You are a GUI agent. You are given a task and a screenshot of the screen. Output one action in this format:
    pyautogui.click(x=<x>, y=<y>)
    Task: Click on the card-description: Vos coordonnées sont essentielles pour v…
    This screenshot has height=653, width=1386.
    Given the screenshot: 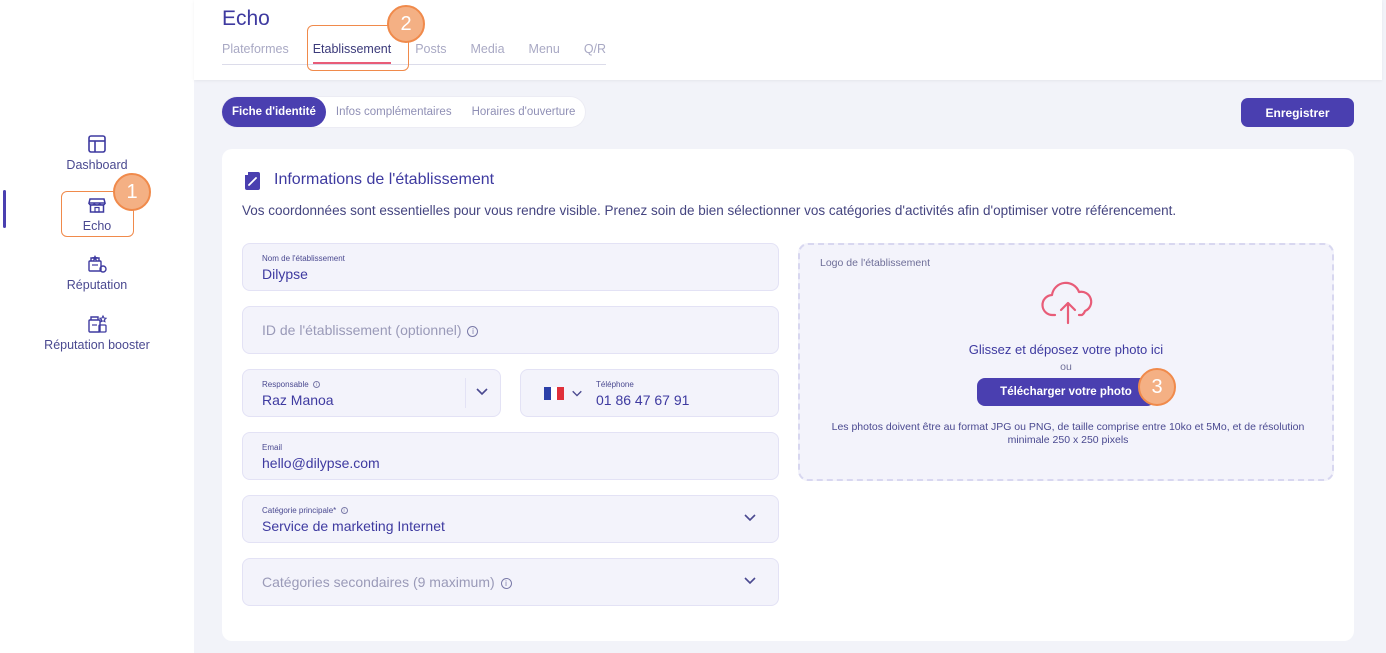 What is the action you would take?
    pyautogui.click(x=709, y=210)
    